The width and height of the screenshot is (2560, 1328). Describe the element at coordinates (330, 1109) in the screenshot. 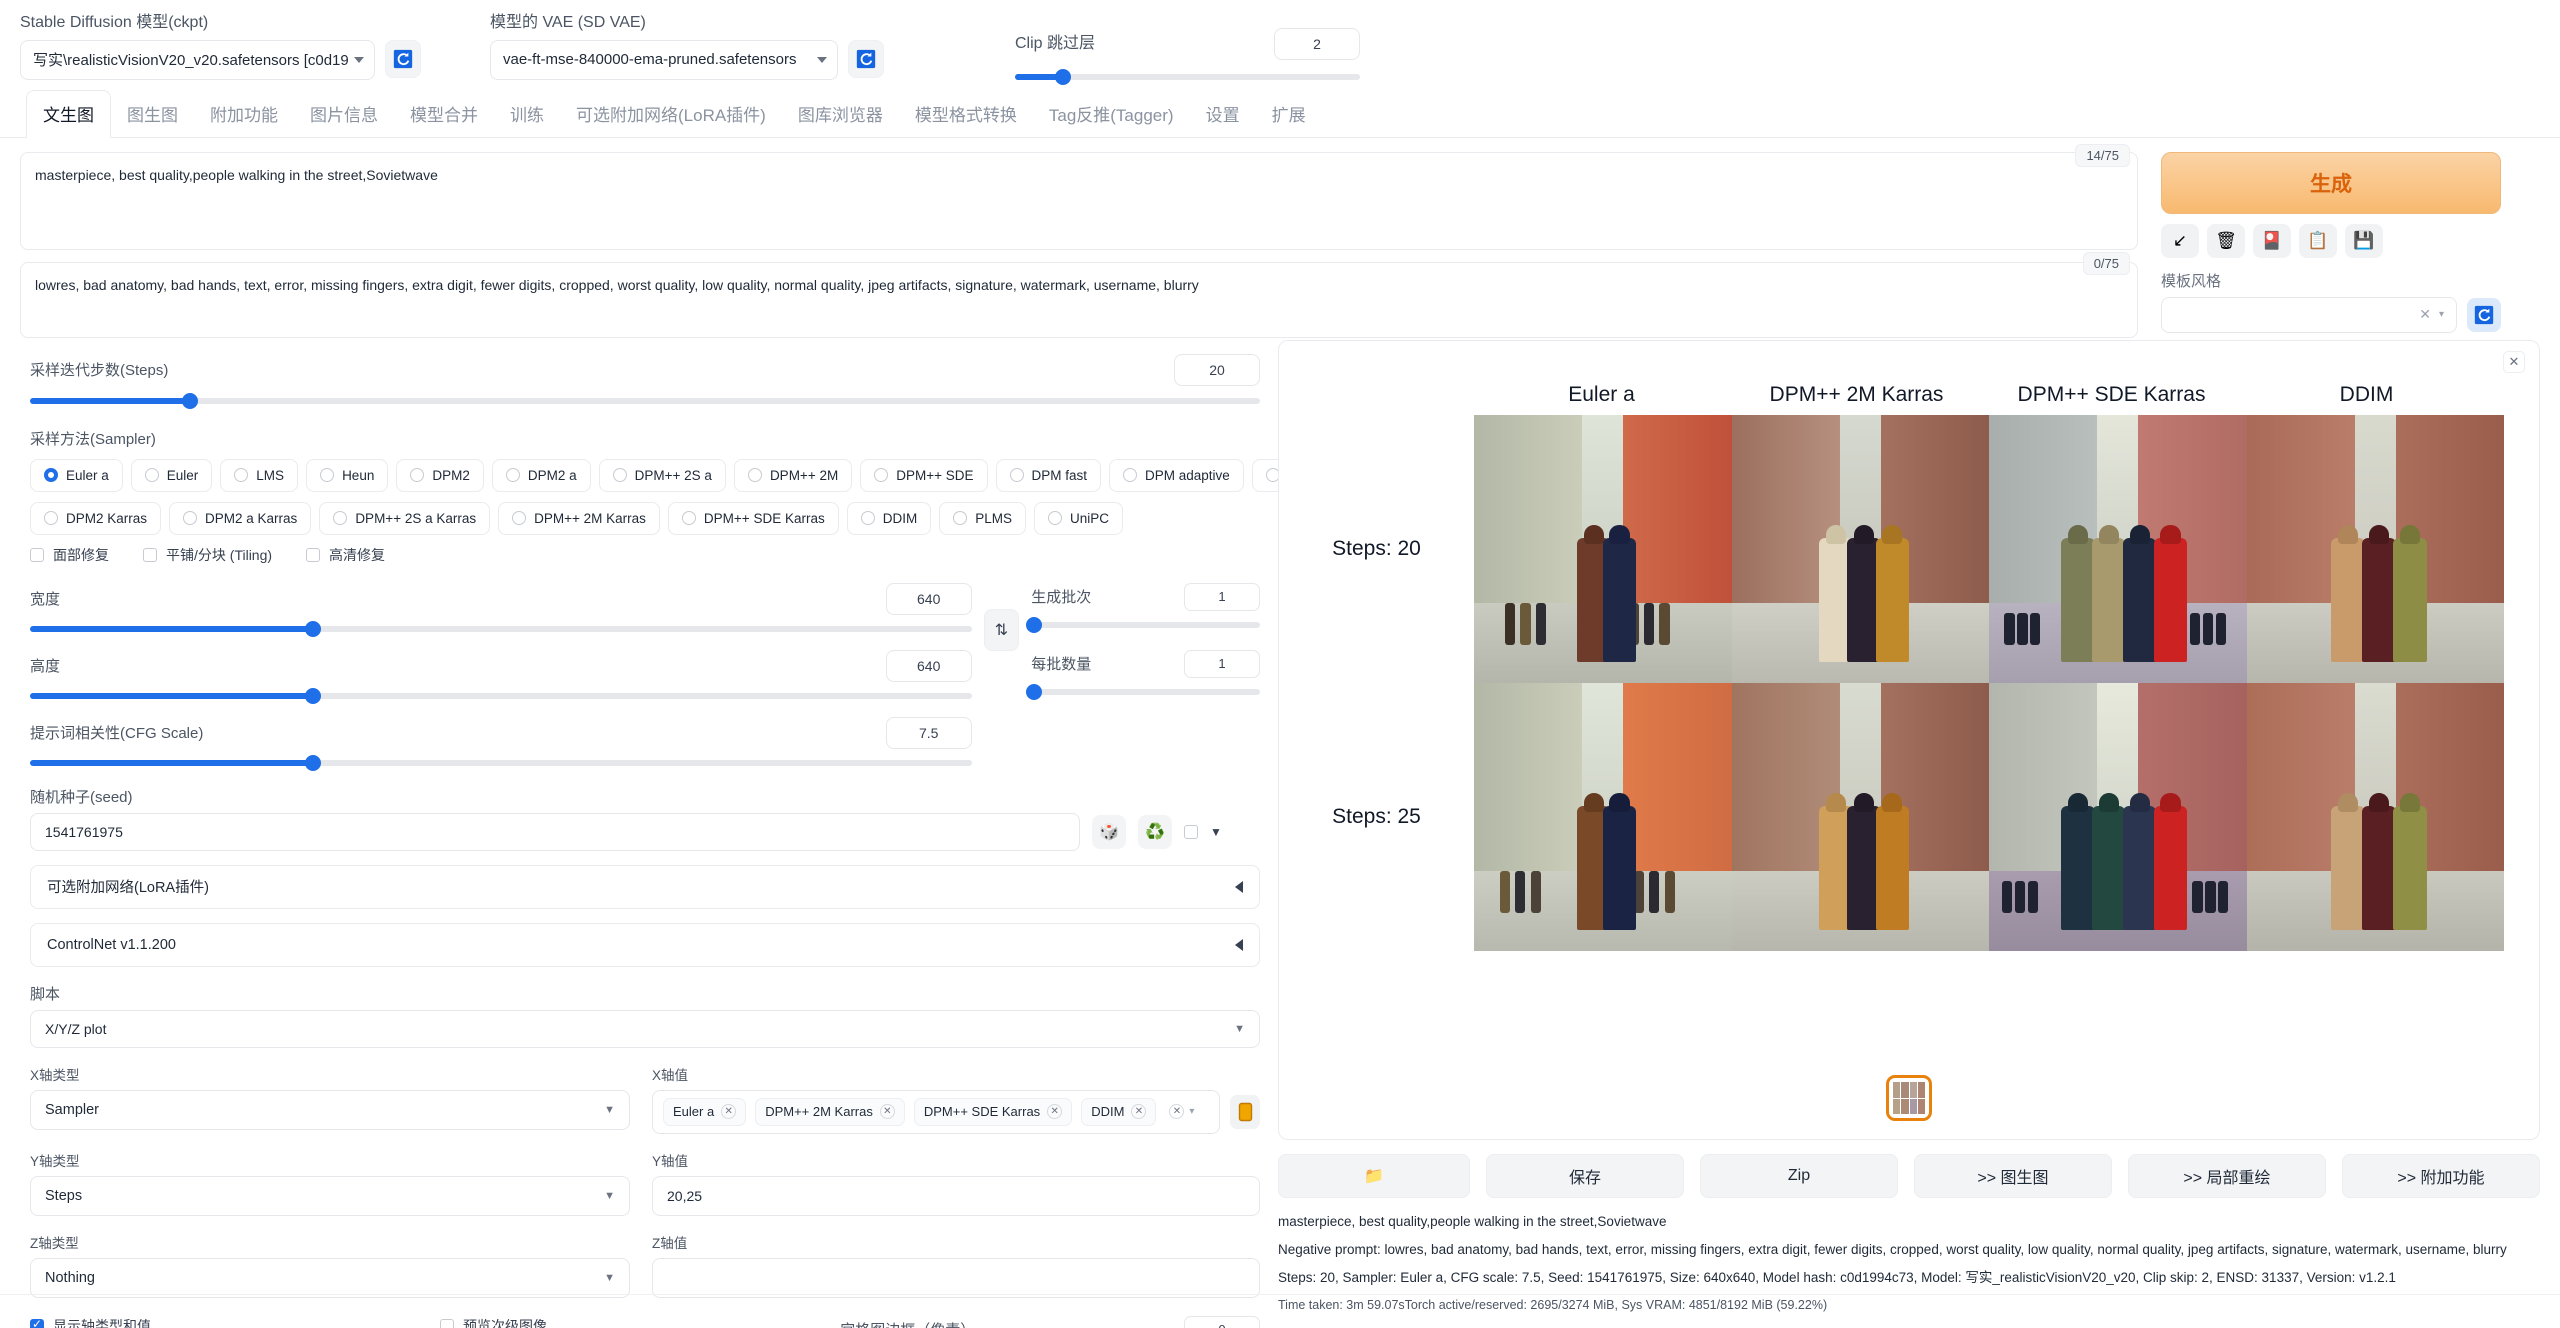

I see `x-axis-type-select: Sampler ▼` at that location.